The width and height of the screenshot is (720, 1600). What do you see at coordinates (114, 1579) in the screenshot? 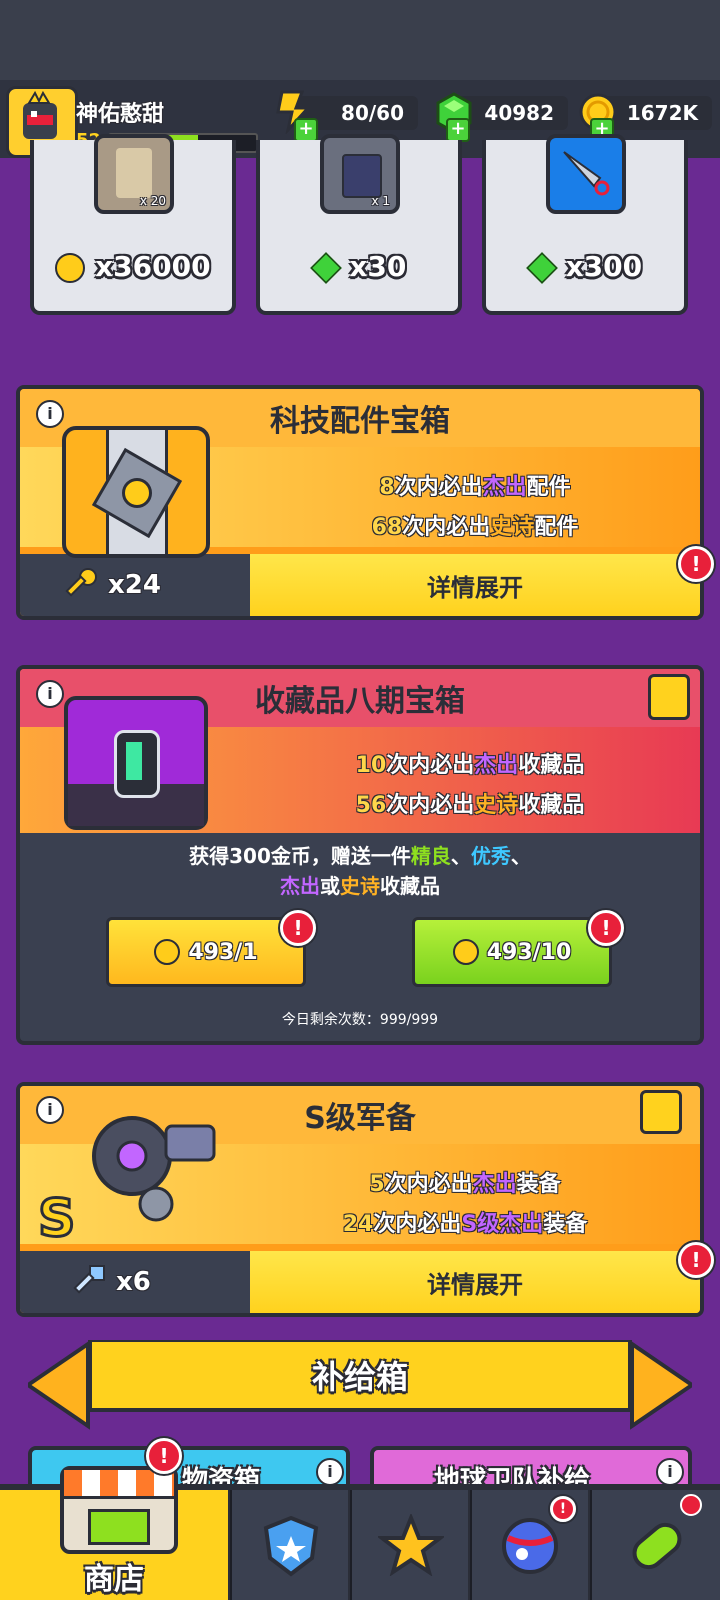
I see `nav-shop-label: 商店` at bounding box center [114, 1579].